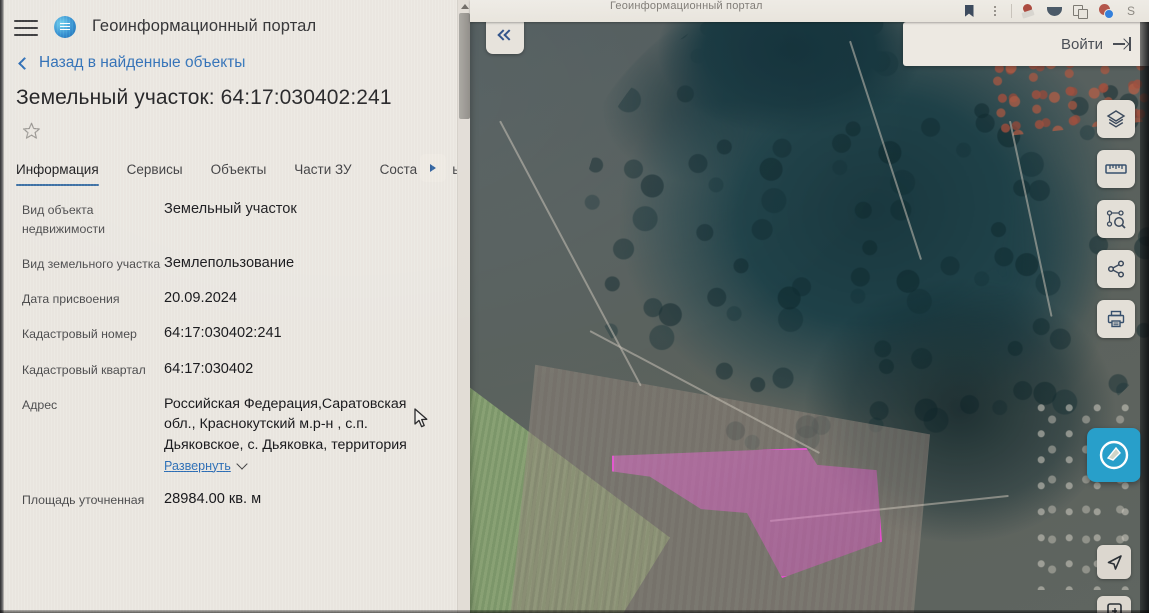 This screenshot has height=613, width=1149. Describe the element at coordinates (223, 333) in the screenshot. I see `property-value: 64:17:030402:241` at that location.